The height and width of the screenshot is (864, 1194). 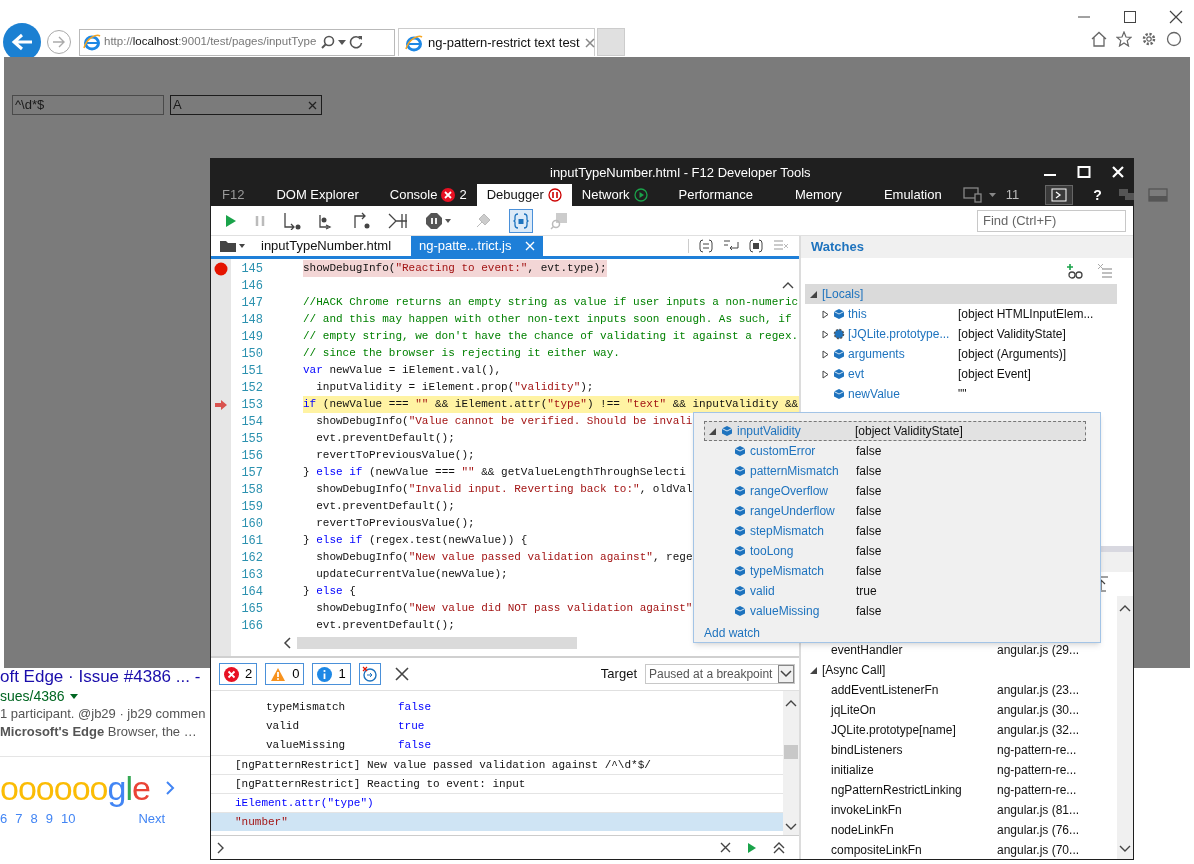 What do you see at coordinates (899, 770) in the screenshot?
I see `call-stack-frame: initialize` at bounding box center [899, 770].